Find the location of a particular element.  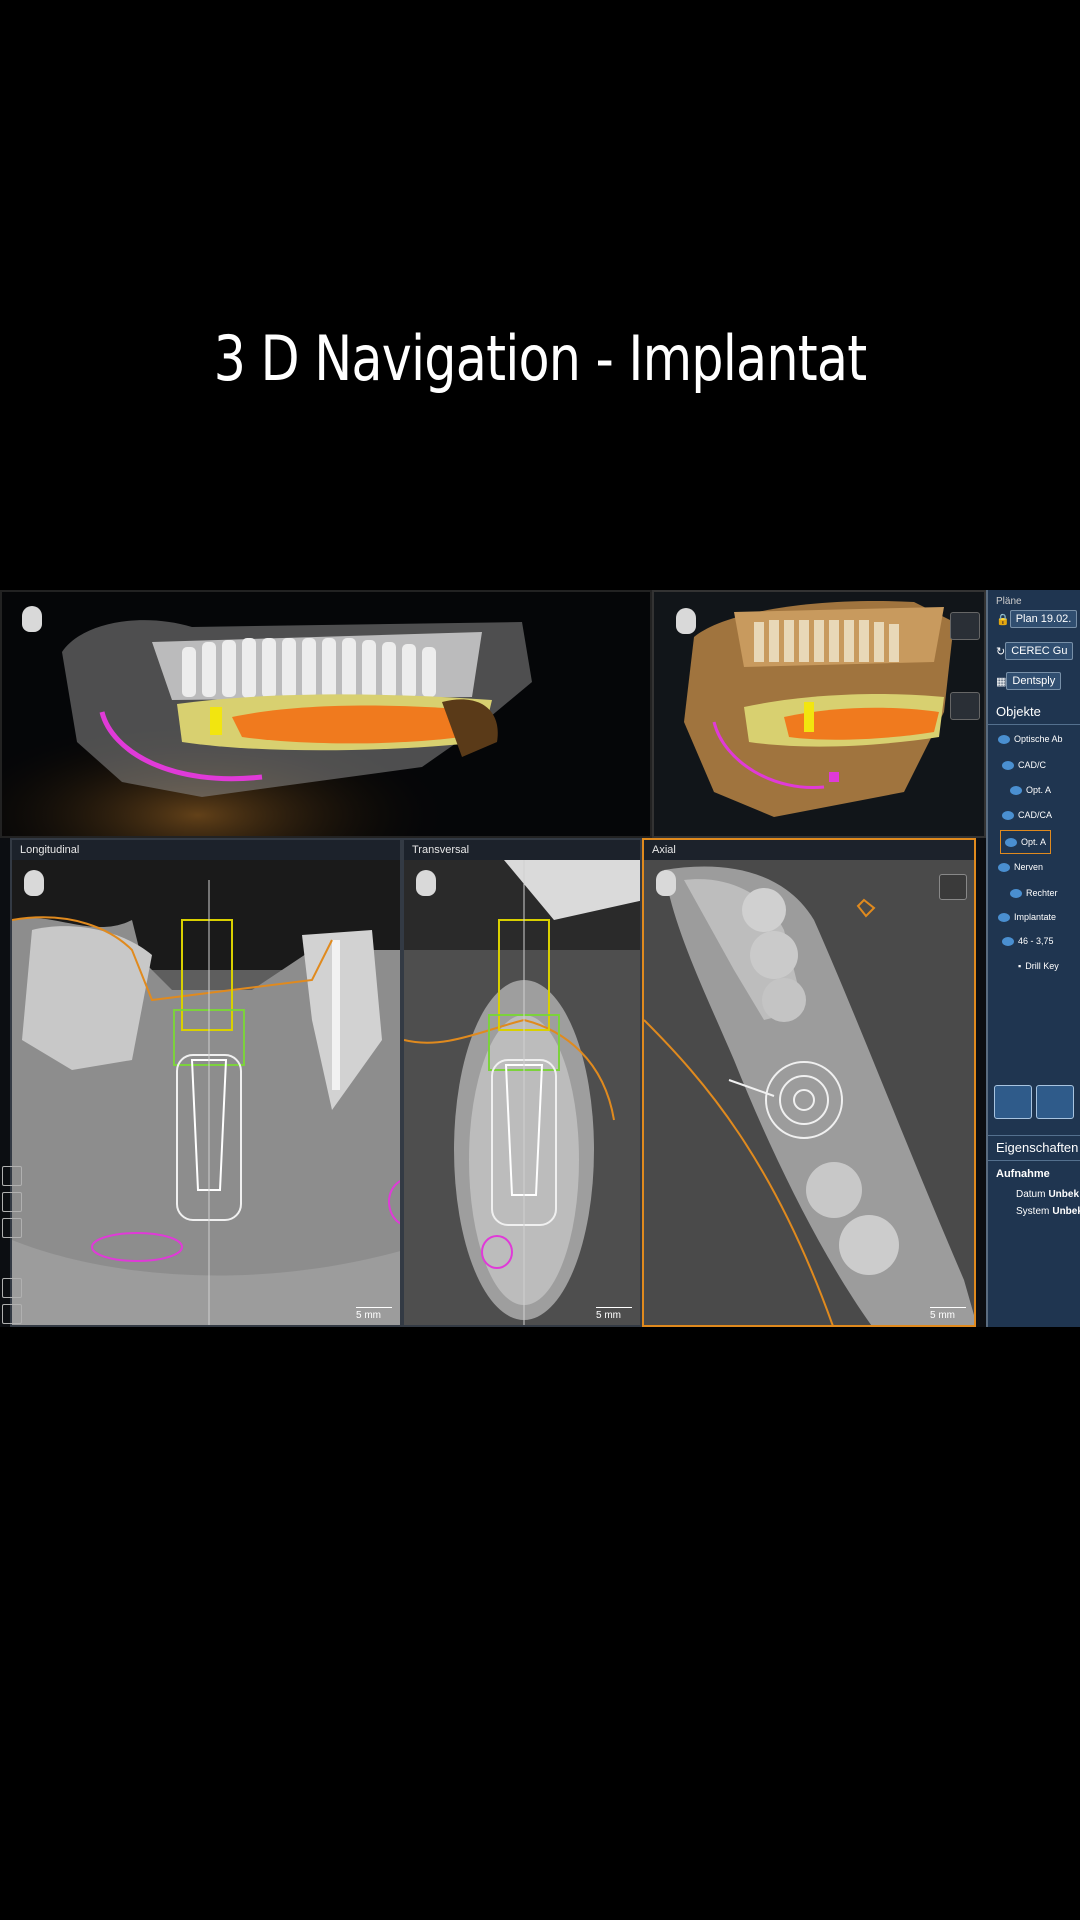

box-icon: ▦ is located at coordinates (1001, 681).